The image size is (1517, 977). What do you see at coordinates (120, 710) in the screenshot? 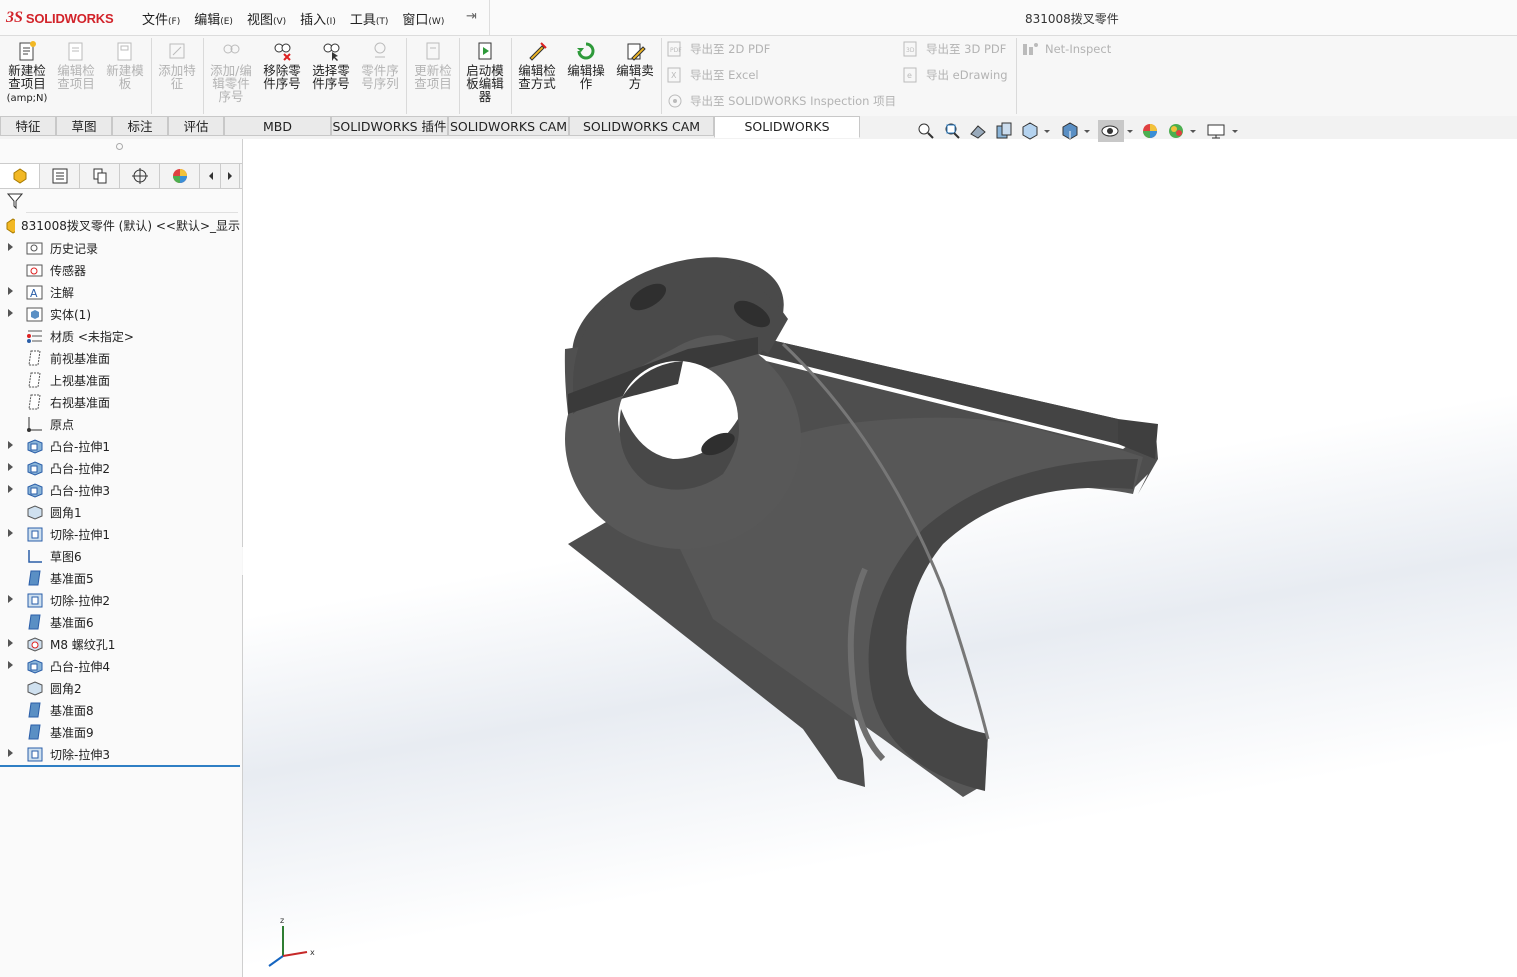
I see `tree-item-ref-plane: 基准面8` at bounding box center [120, 710].